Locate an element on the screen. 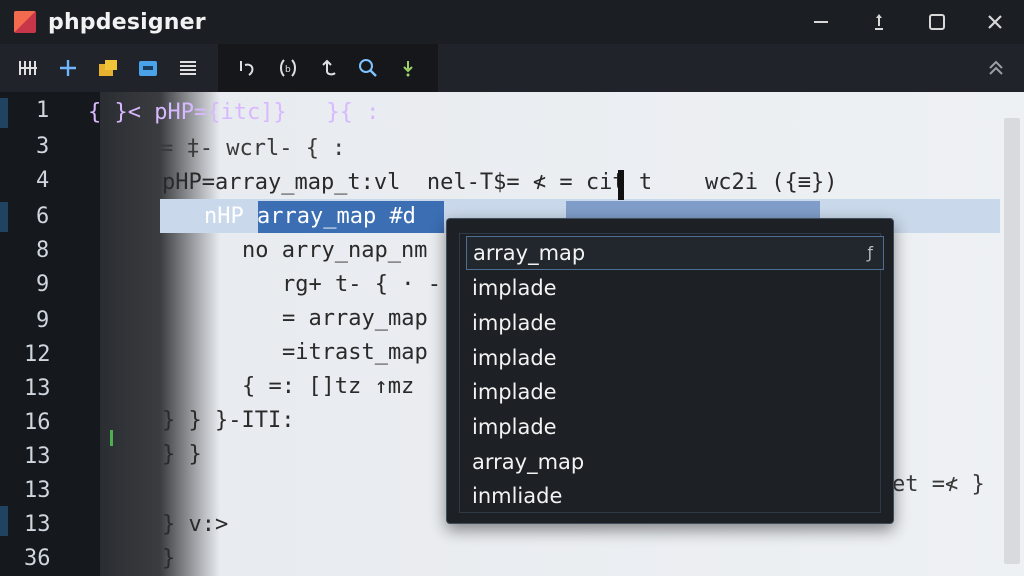 The image size is (1024, 576). chevron-up-icon is located at coordinates (996, 67).